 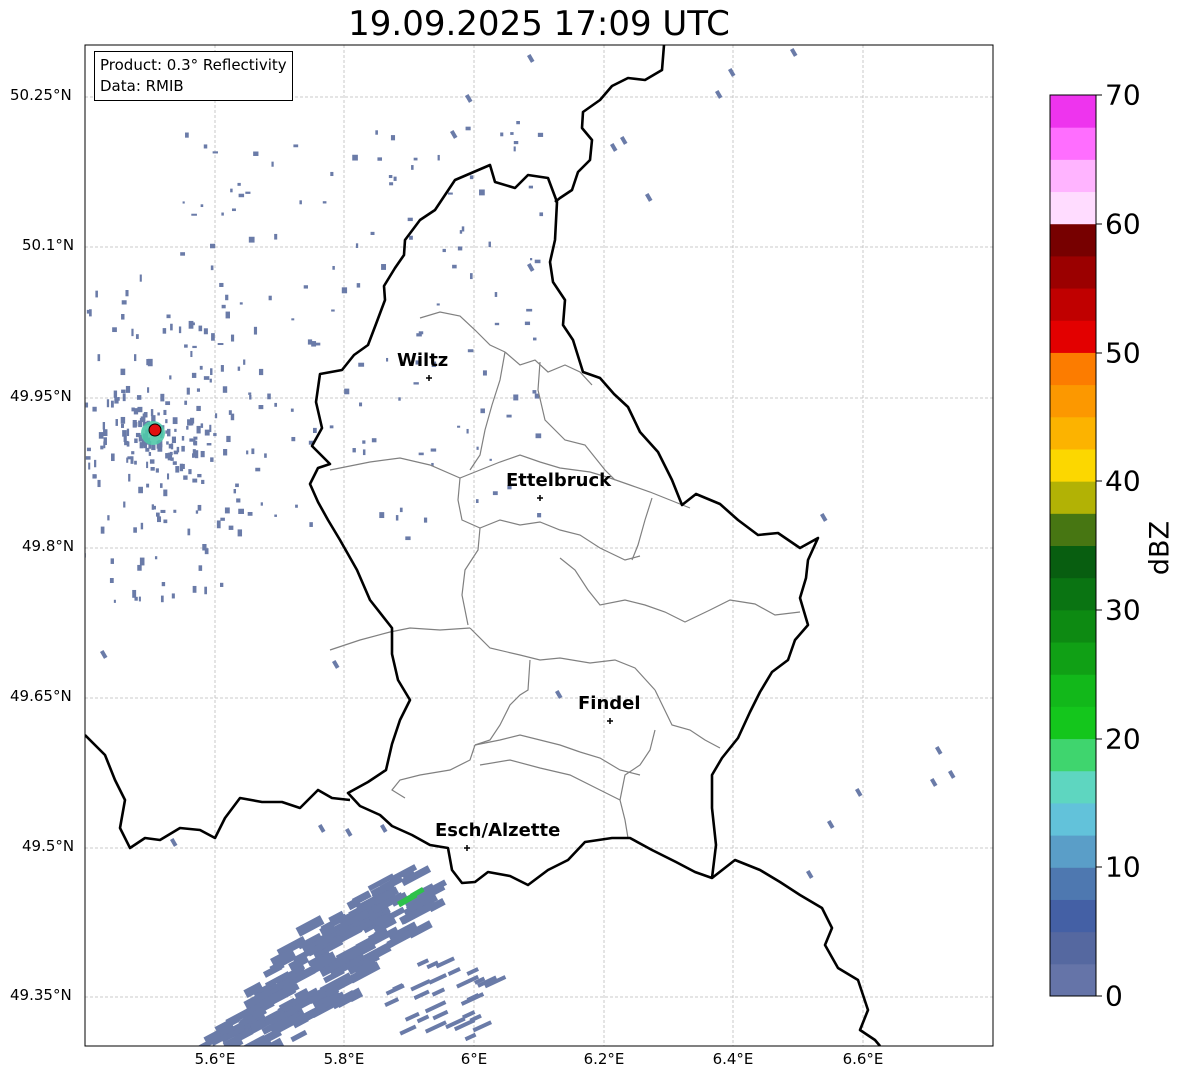 What do you see at coordinates (41, 396) in the screenshot?
I see `lat-label: 49.95°N` at bounding box center [41, 396].